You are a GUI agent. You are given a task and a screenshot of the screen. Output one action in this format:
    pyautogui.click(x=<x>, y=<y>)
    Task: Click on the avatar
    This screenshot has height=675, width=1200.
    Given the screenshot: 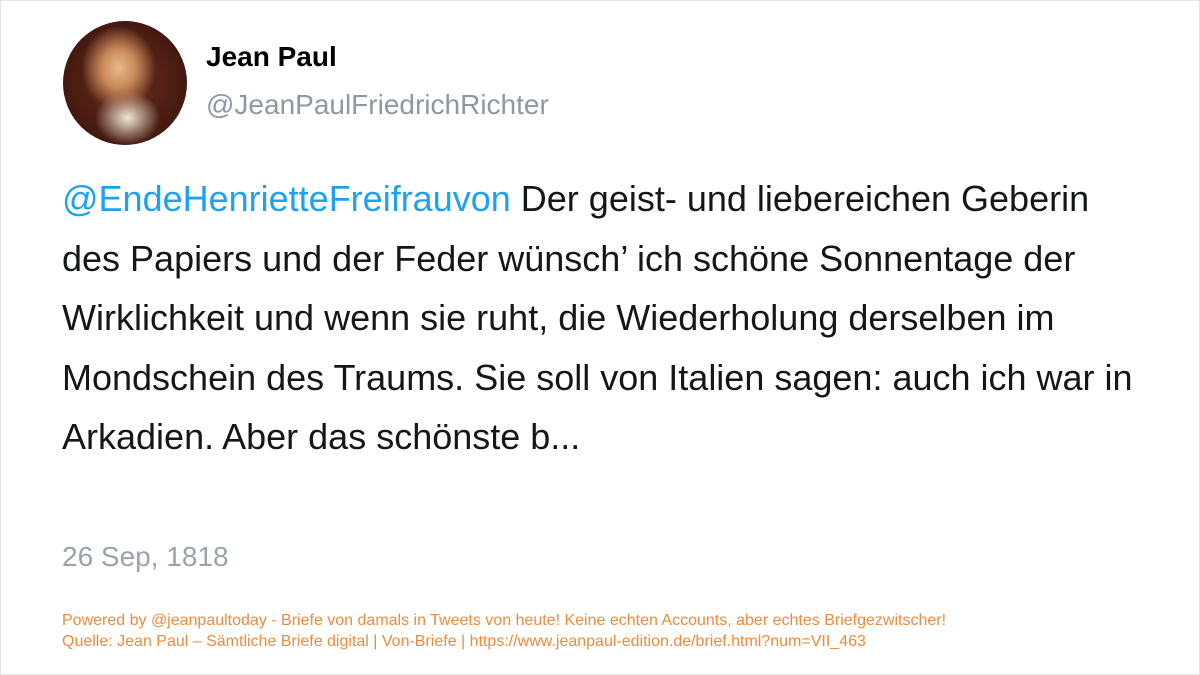 What is the action you would take?
    pyautogui.click(x=125, y=83)
    